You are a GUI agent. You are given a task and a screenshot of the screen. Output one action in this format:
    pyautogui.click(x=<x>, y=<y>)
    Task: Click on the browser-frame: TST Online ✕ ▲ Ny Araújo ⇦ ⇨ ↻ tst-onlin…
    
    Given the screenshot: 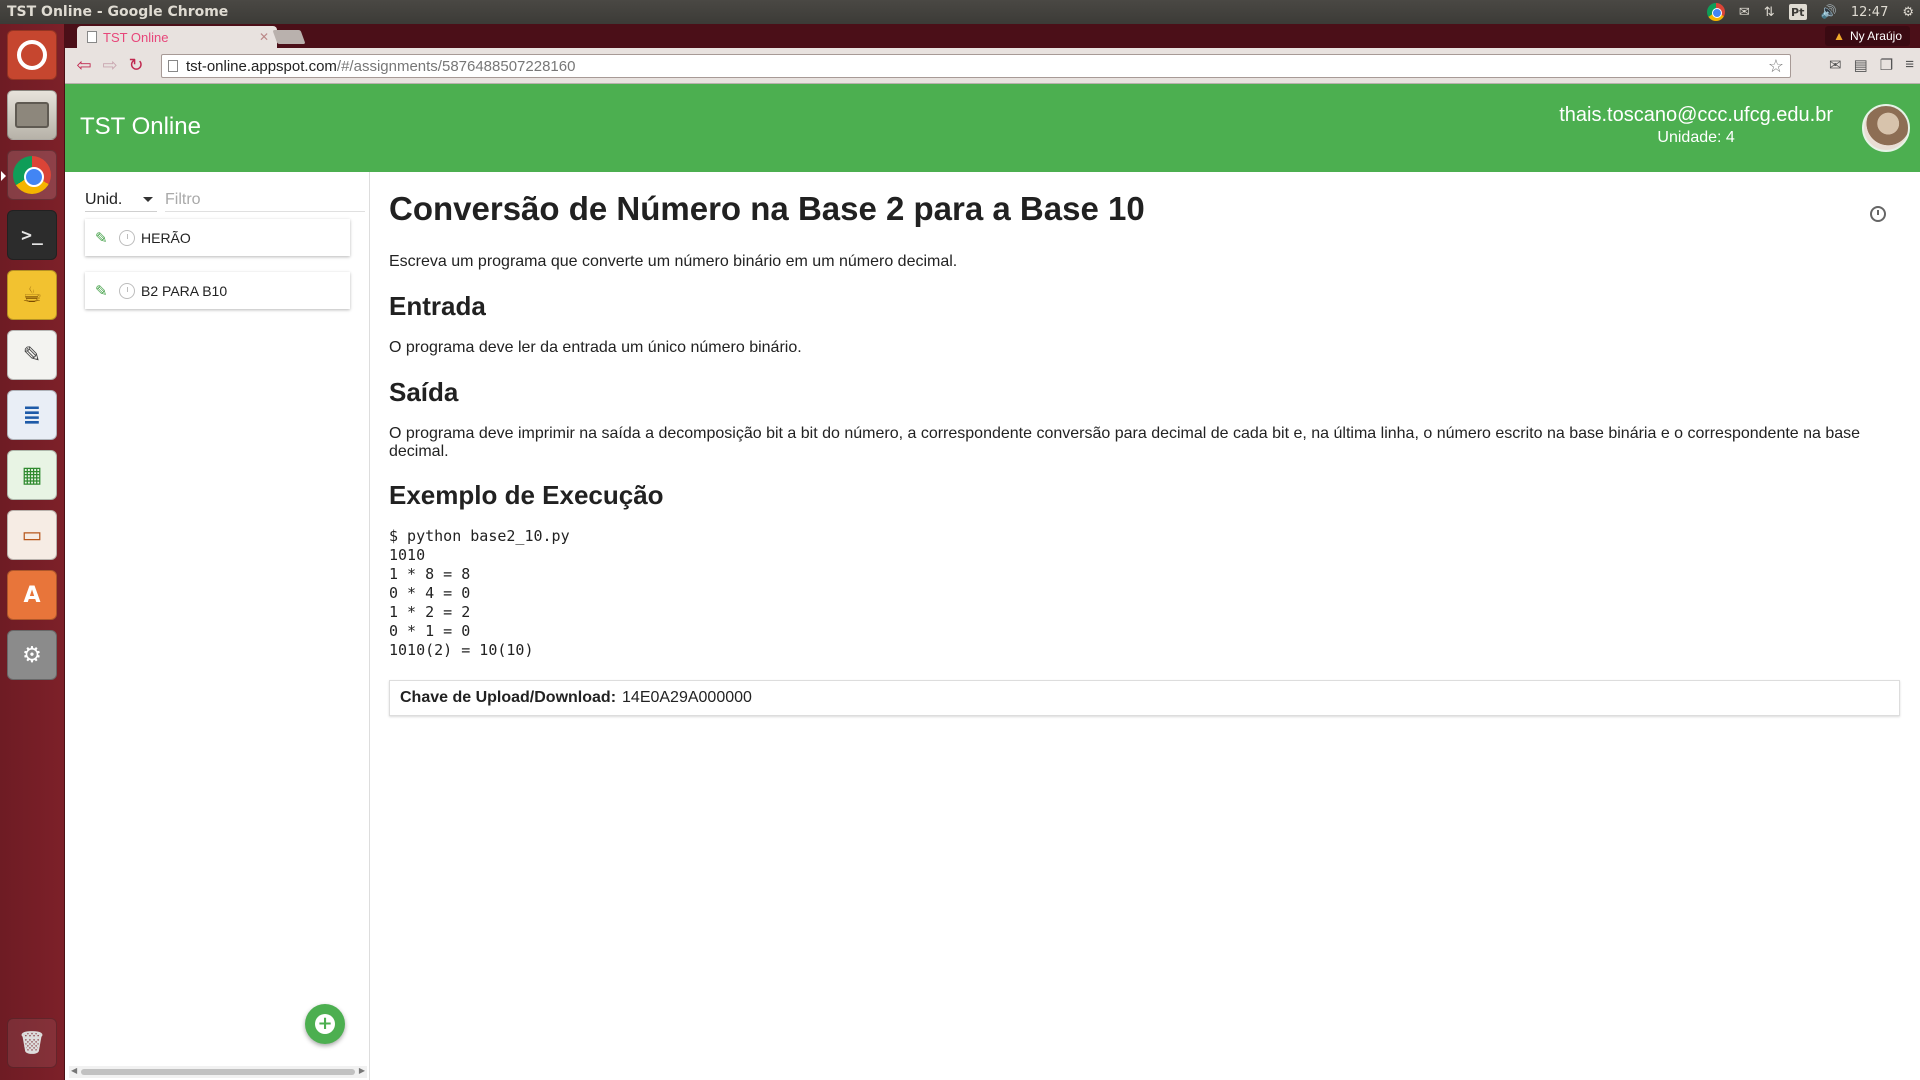 What is the action you would take?
    pyautogui.click(x=992, y=54)
    